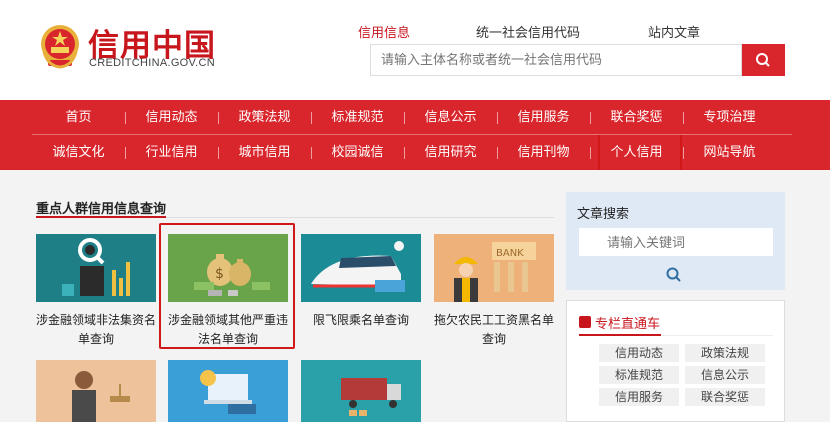 This screenshot has width=830, height=422. Describe the element at coordinates (152, 63) in the screenshot. I see `site-domain: CREDITCHINA.GOV.CN` at that location.